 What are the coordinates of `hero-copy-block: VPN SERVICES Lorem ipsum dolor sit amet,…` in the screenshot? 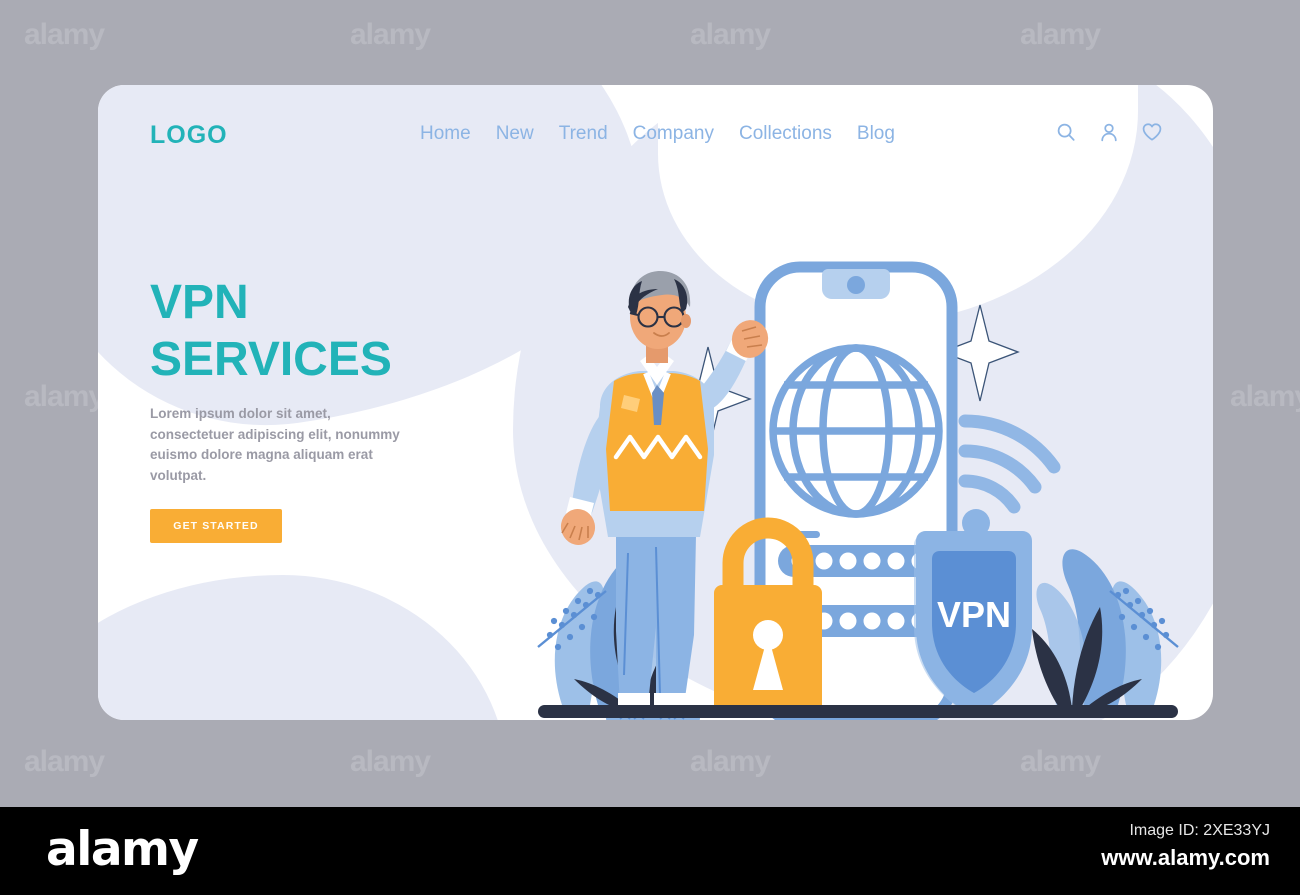 It's located at (315, 409).